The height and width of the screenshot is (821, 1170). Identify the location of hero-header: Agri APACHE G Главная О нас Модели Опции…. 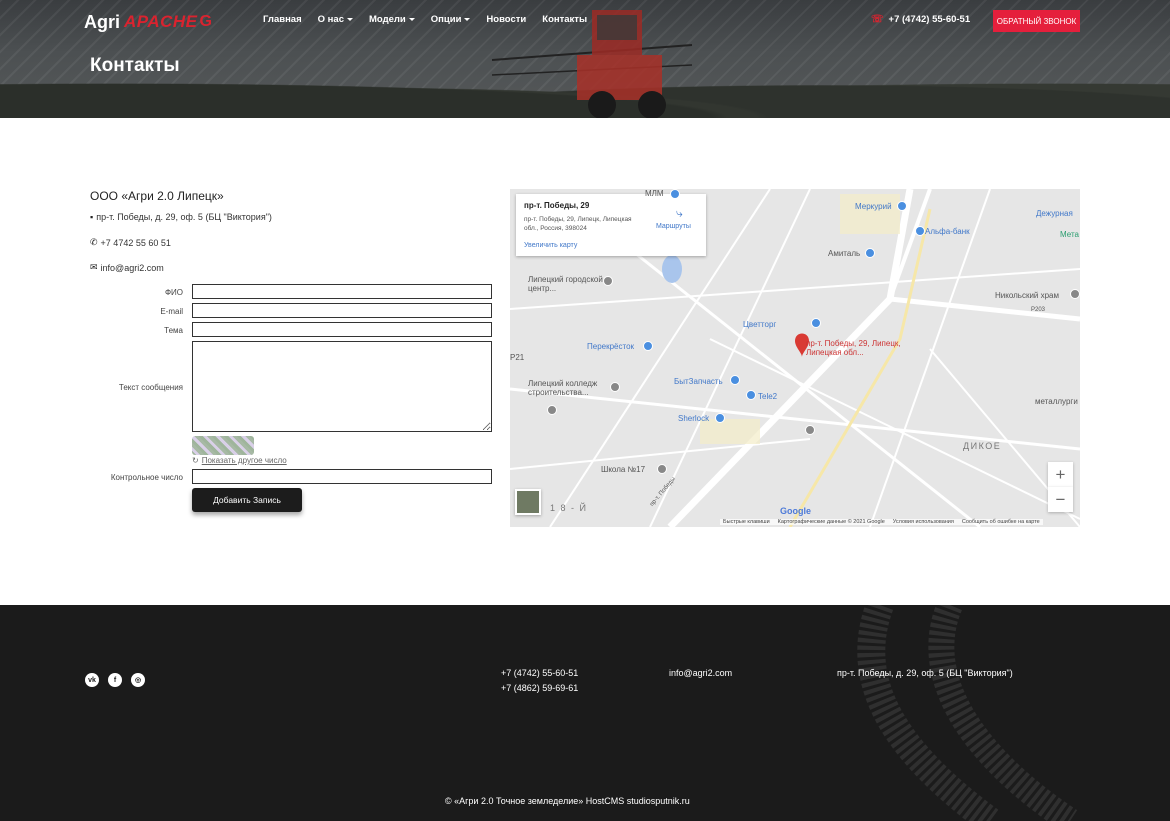
(585, 59).